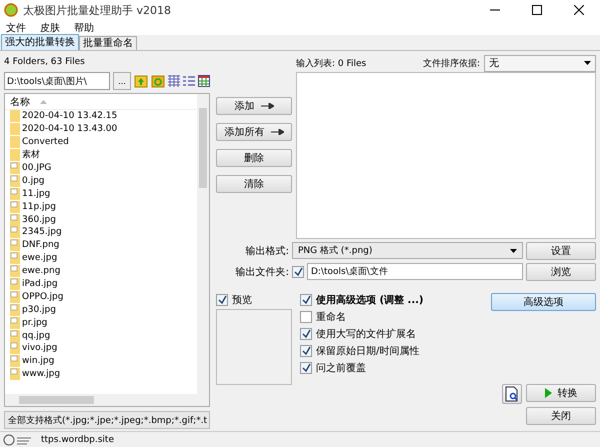 The height and width of the screenshot is (447, 600). I want to click on sort-label: 文件排序依据:, so click(451, 64).